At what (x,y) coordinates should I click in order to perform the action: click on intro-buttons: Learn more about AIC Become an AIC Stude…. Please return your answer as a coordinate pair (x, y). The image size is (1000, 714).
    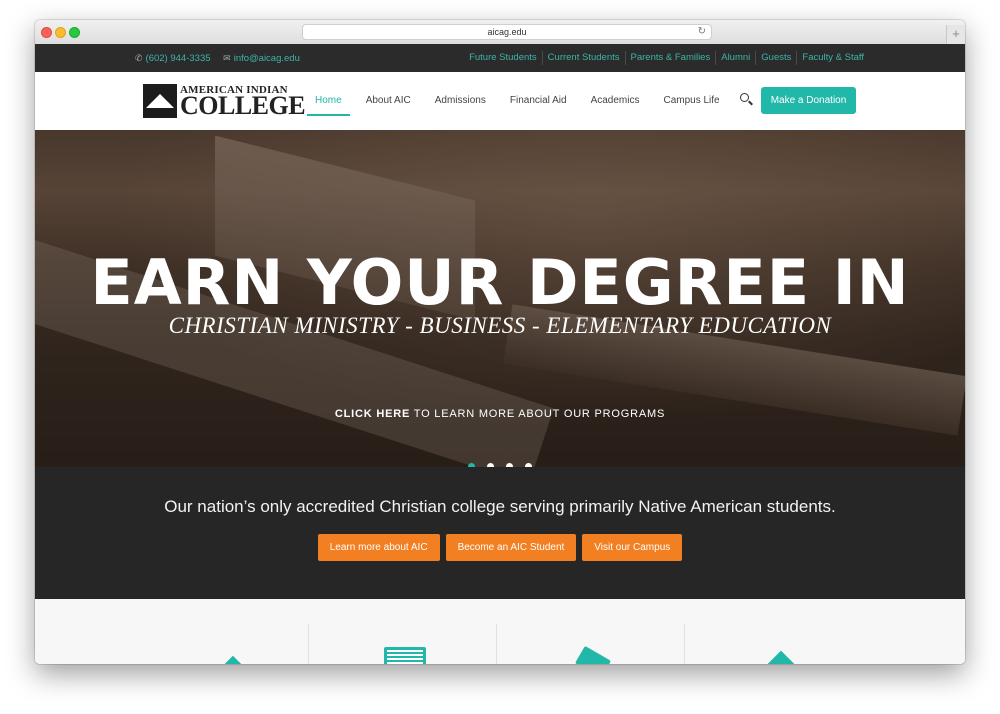
    Looking at the image, I should click on (500, 547).